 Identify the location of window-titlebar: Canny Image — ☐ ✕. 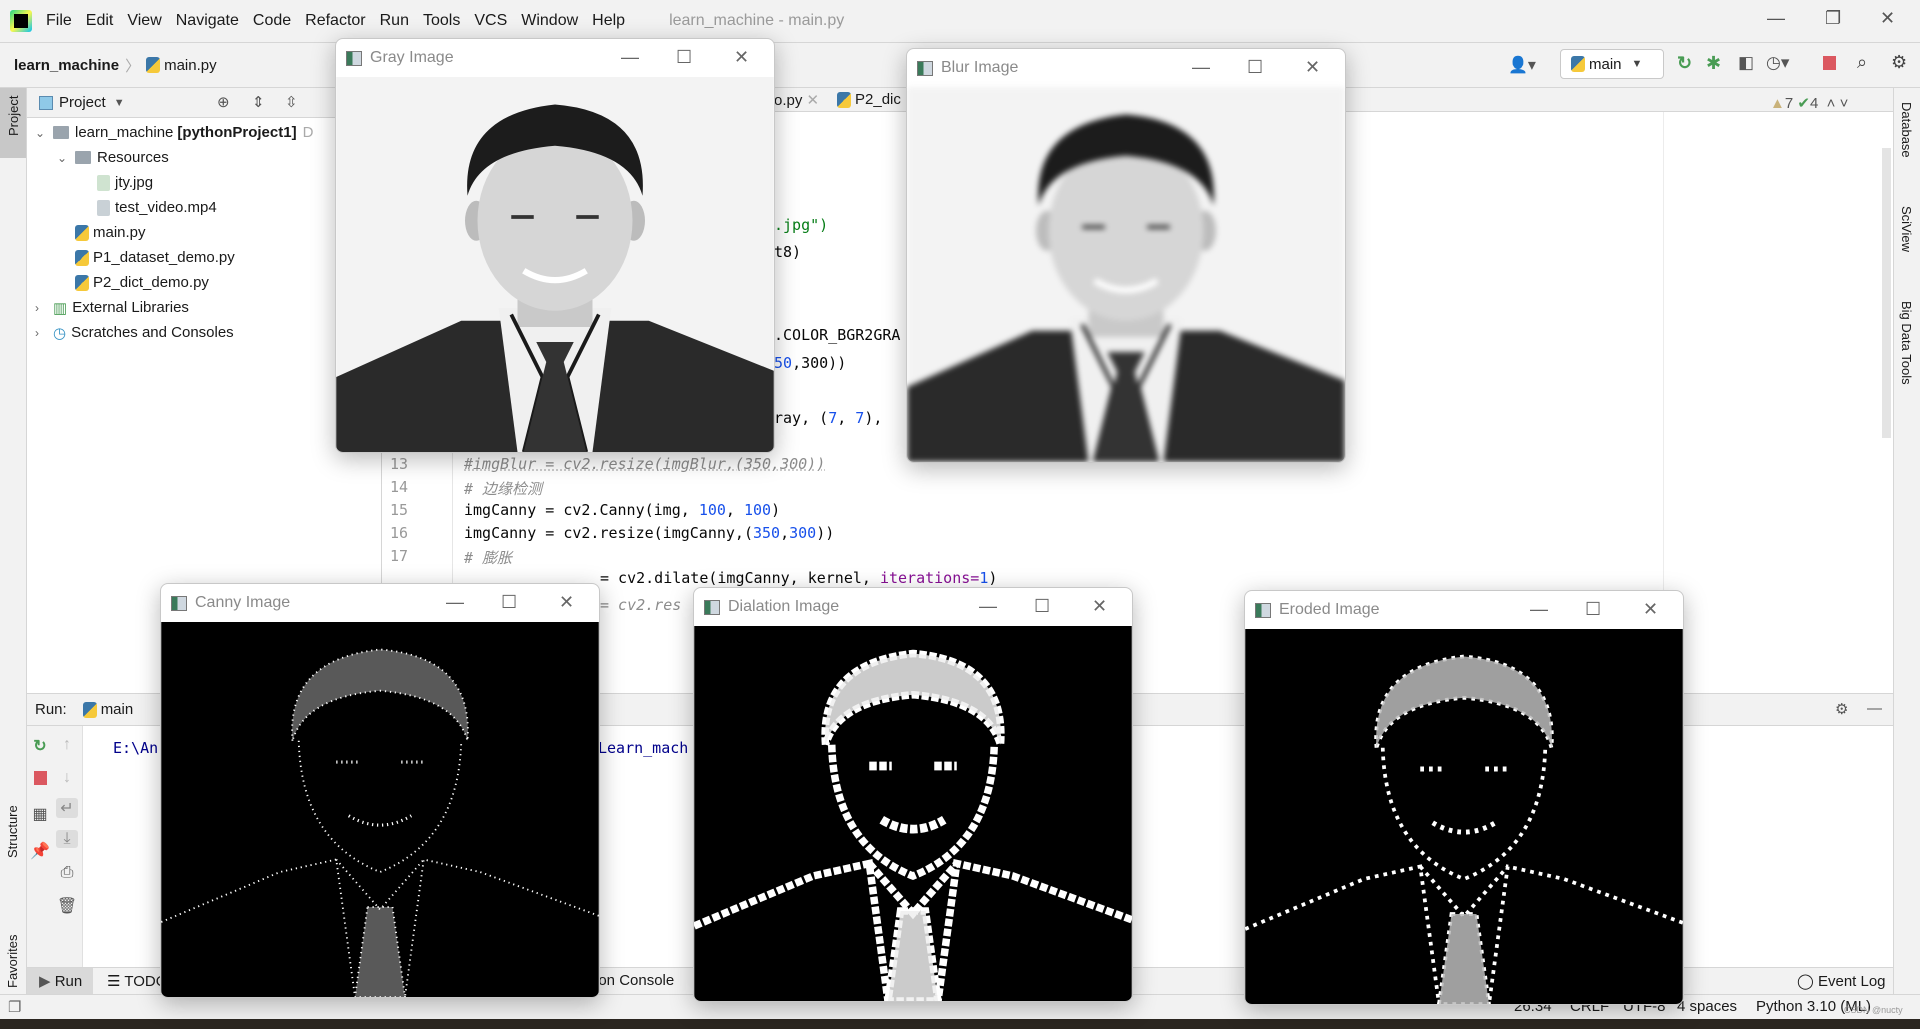
(380, 603).